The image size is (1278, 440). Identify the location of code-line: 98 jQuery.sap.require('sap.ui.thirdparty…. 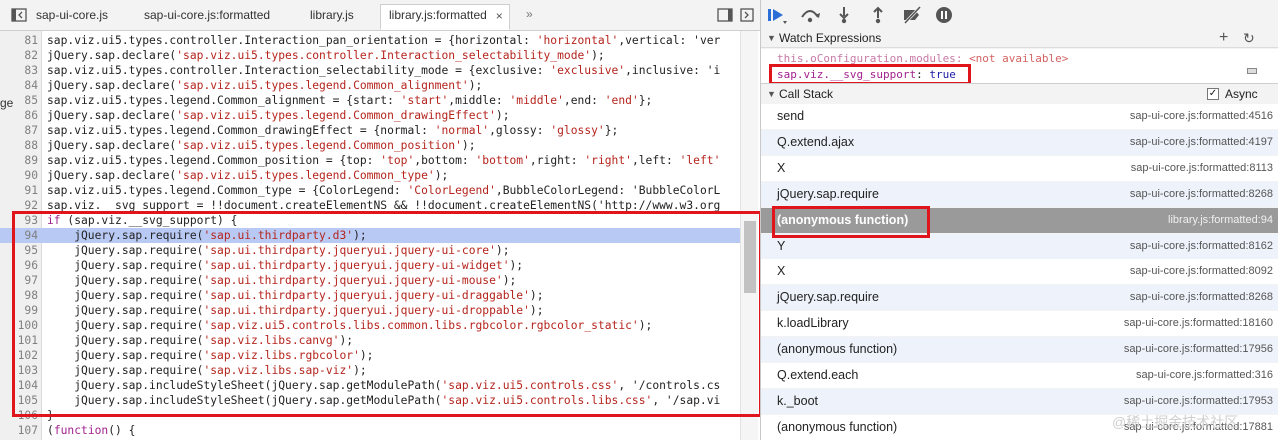
(370, 295).